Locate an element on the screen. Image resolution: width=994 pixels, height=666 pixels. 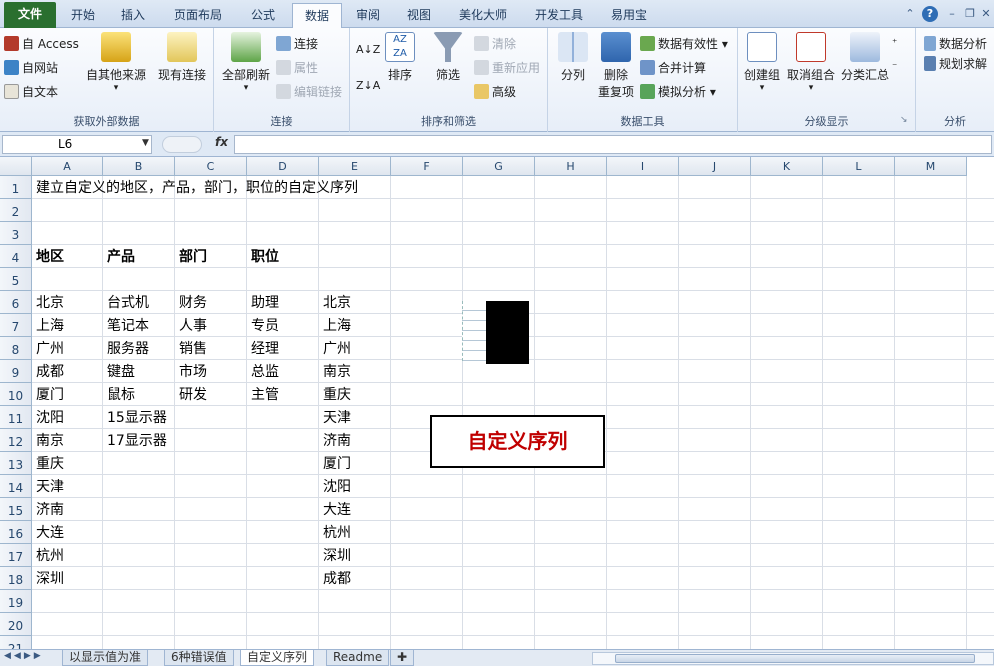
column-header: H is located at coordinates (571, 166).